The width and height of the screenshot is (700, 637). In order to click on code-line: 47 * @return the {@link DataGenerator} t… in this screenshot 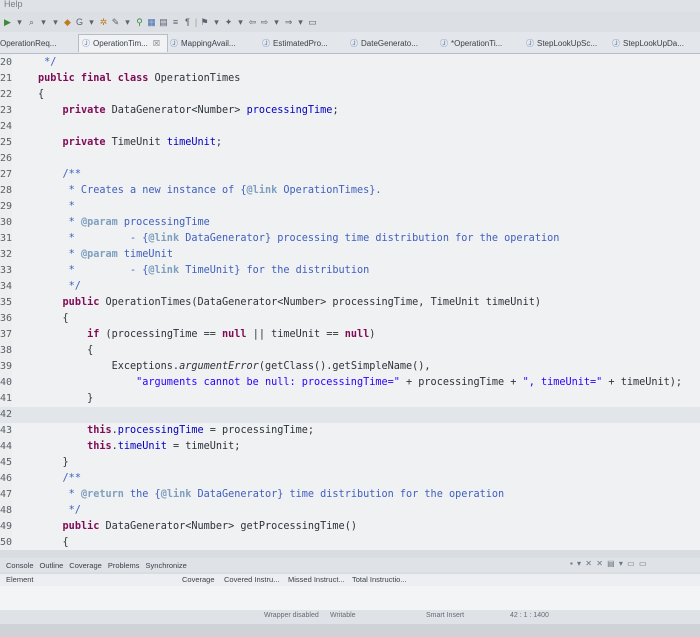, I will do `click(350, 495)`.